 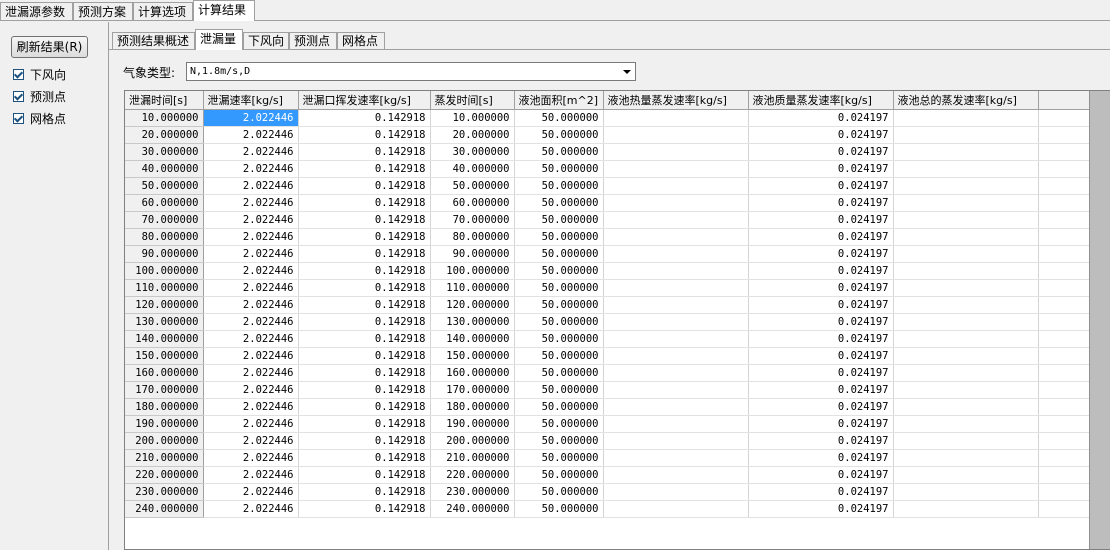 What do you see at coordinates (472, 509) in the screenshot?
I see `table-cell: 240.000000` at bounding box center [472, 509].